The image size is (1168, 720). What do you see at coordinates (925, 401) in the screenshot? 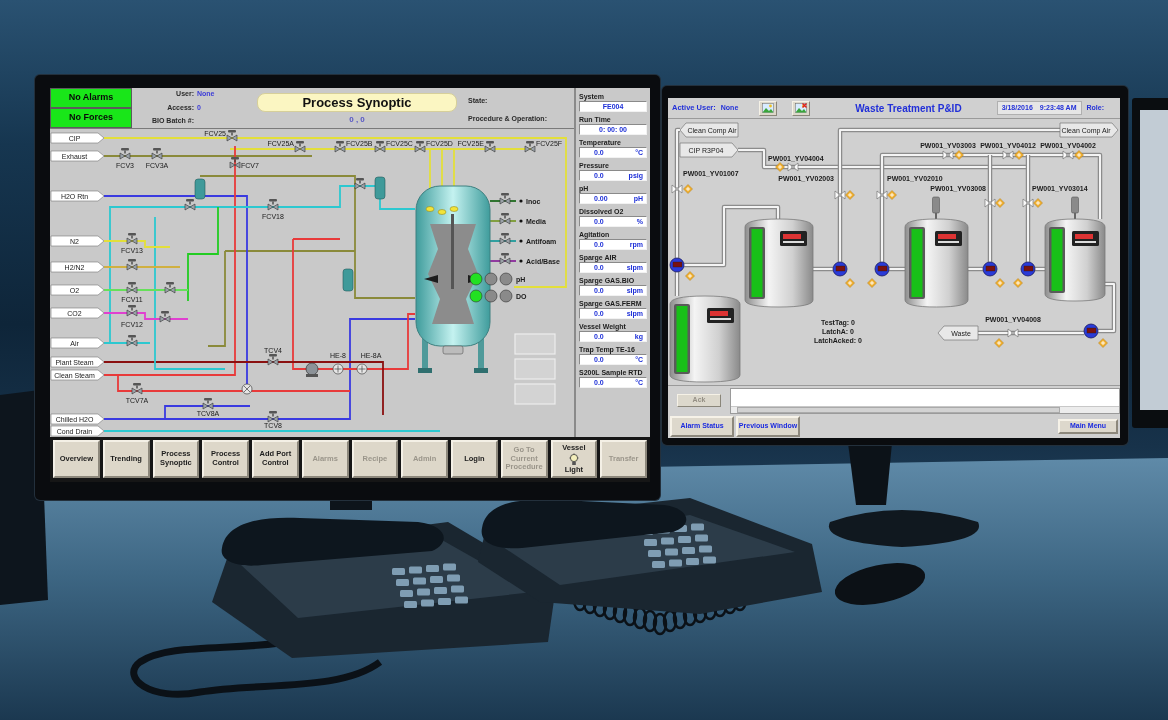
I see `alarm-list` at bounding box center [925, 401].